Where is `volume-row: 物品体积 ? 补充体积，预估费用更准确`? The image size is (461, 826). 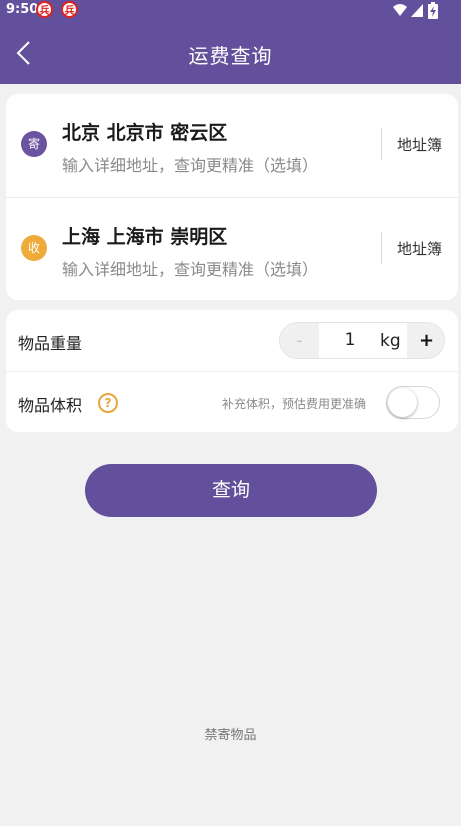 volume-row: 物品体积 ? 补充体积，预估费用更准确 is located at coordinates (232, 401).